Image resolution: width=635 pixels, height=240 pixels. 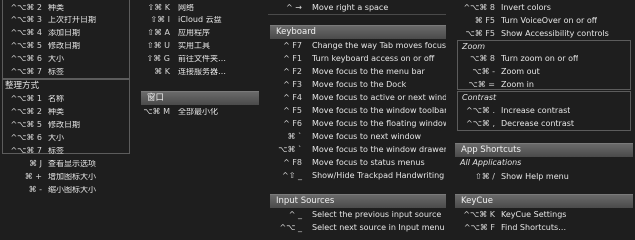 I want to click on shortcut-label: Move focus to the window drawer, so click(x=379, y=149).